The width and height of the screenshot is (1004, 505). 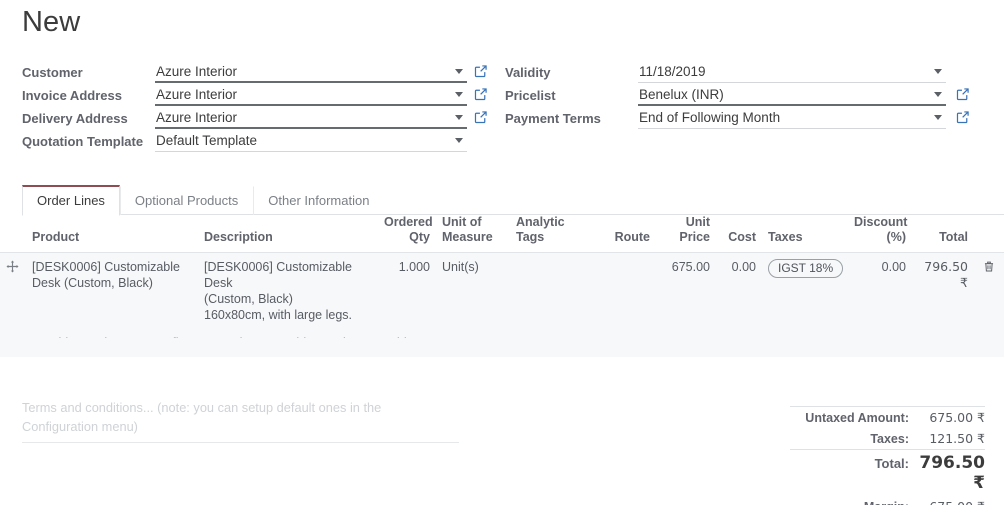 What do you see at coordinates (805, 290) in the screenshot?
I see `cell-taxes: IGST 18%` at bounding box center [805, 290].